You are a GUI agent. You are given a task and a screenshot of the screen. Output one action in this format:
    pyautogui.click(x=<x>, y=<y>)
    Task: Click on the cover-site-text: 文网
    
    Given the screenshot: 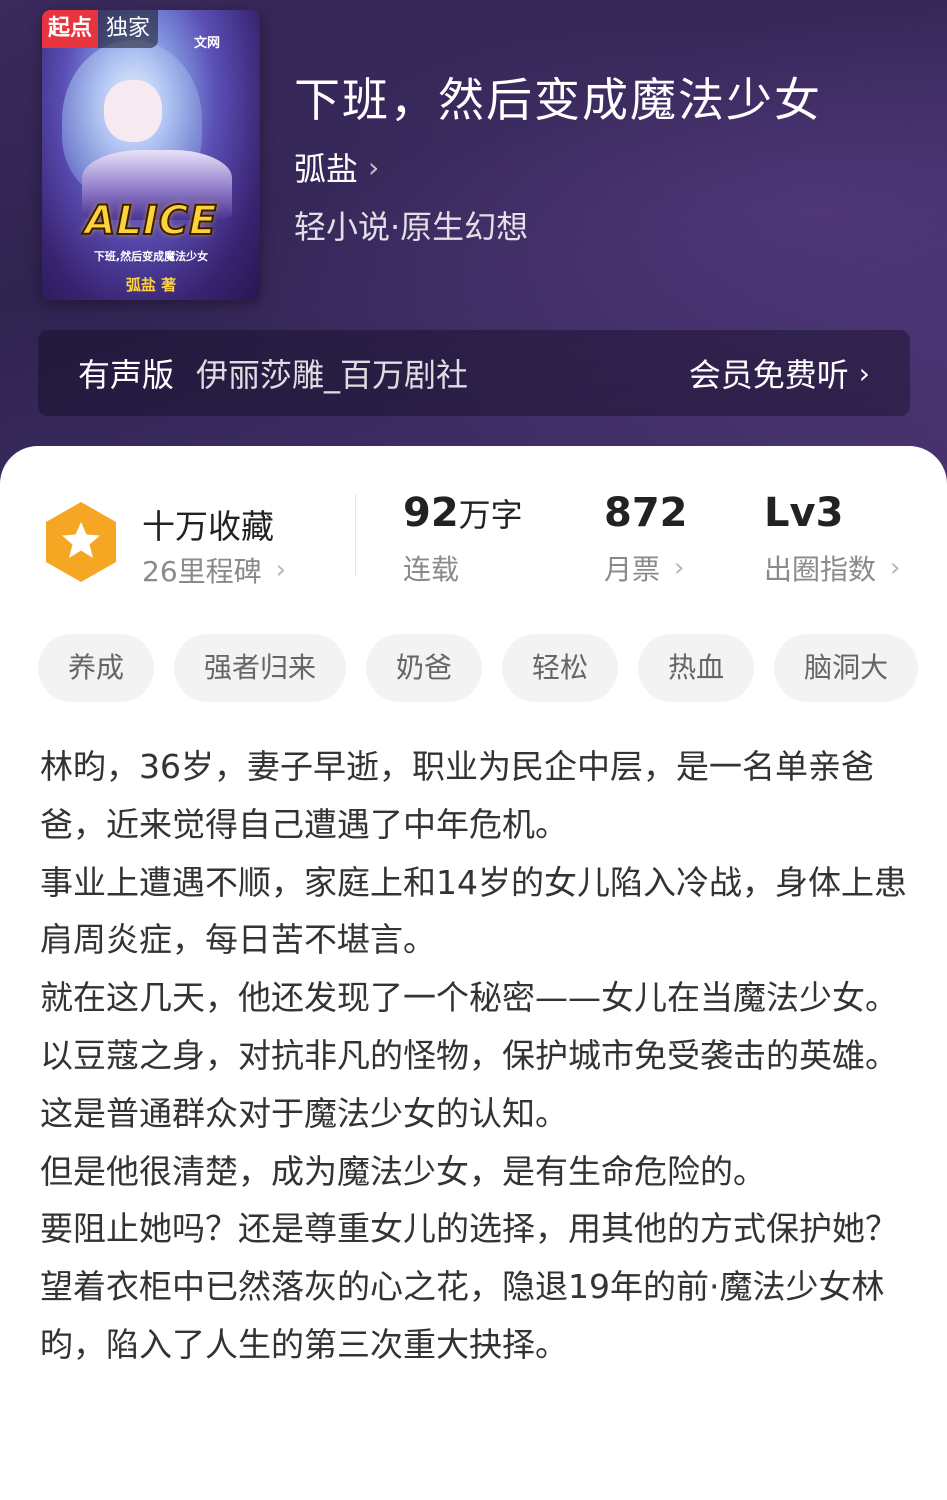 What is the action you would take?
    pyautogui.click(x=207, y=43)
    